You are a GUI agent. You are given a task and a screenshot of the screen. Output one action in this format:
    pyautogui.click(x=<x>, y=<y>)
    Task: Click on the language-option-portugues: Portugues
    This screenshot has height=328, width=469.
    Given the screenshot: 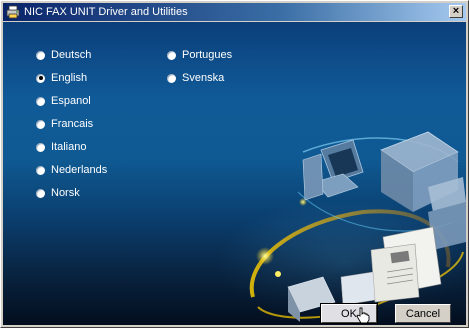 What is the action you would take?
    pyautogui.click(x=199, y=55)
    